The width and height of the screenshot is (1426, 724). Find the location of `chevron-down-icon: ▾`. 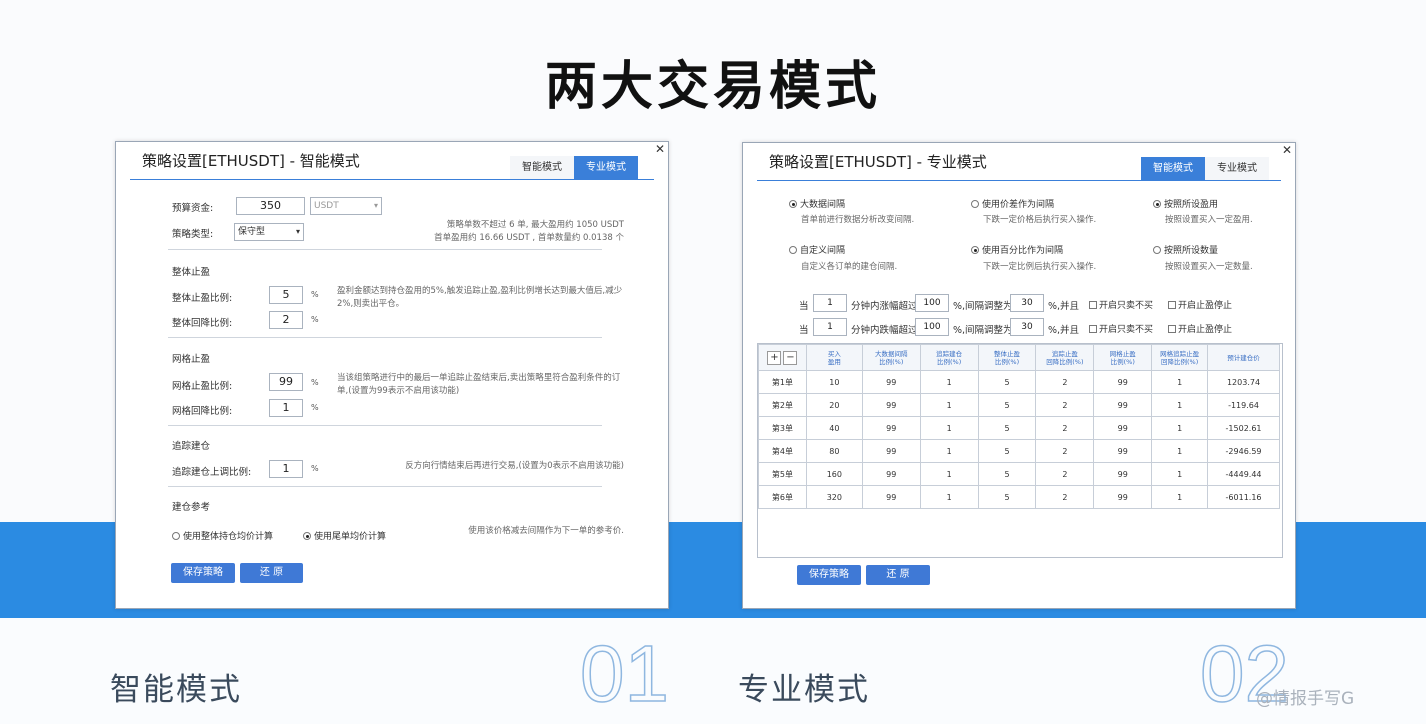

chevron-down-icon: ▾ is located at coordinates (297, 231).